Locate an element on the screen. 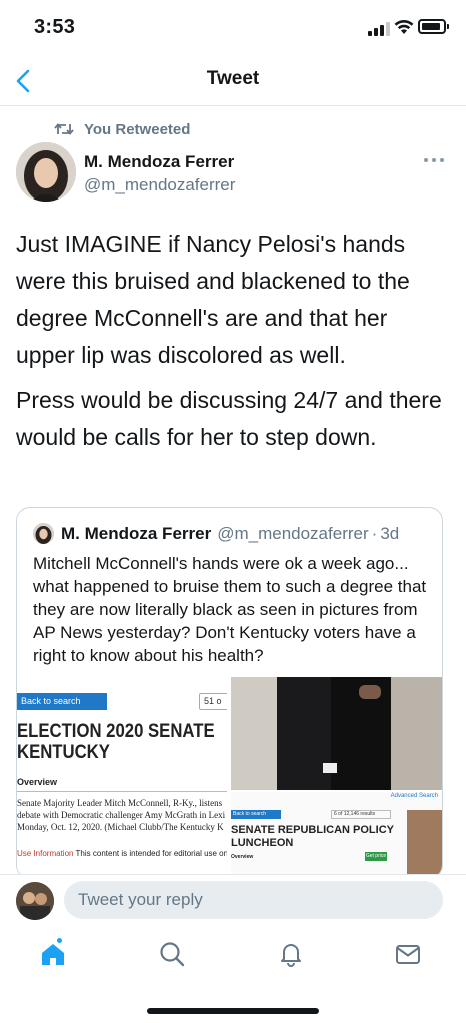 This screenshot has width=466, height=1023. article-title-line: KENTUCKY is located at coordinates (63, 752).